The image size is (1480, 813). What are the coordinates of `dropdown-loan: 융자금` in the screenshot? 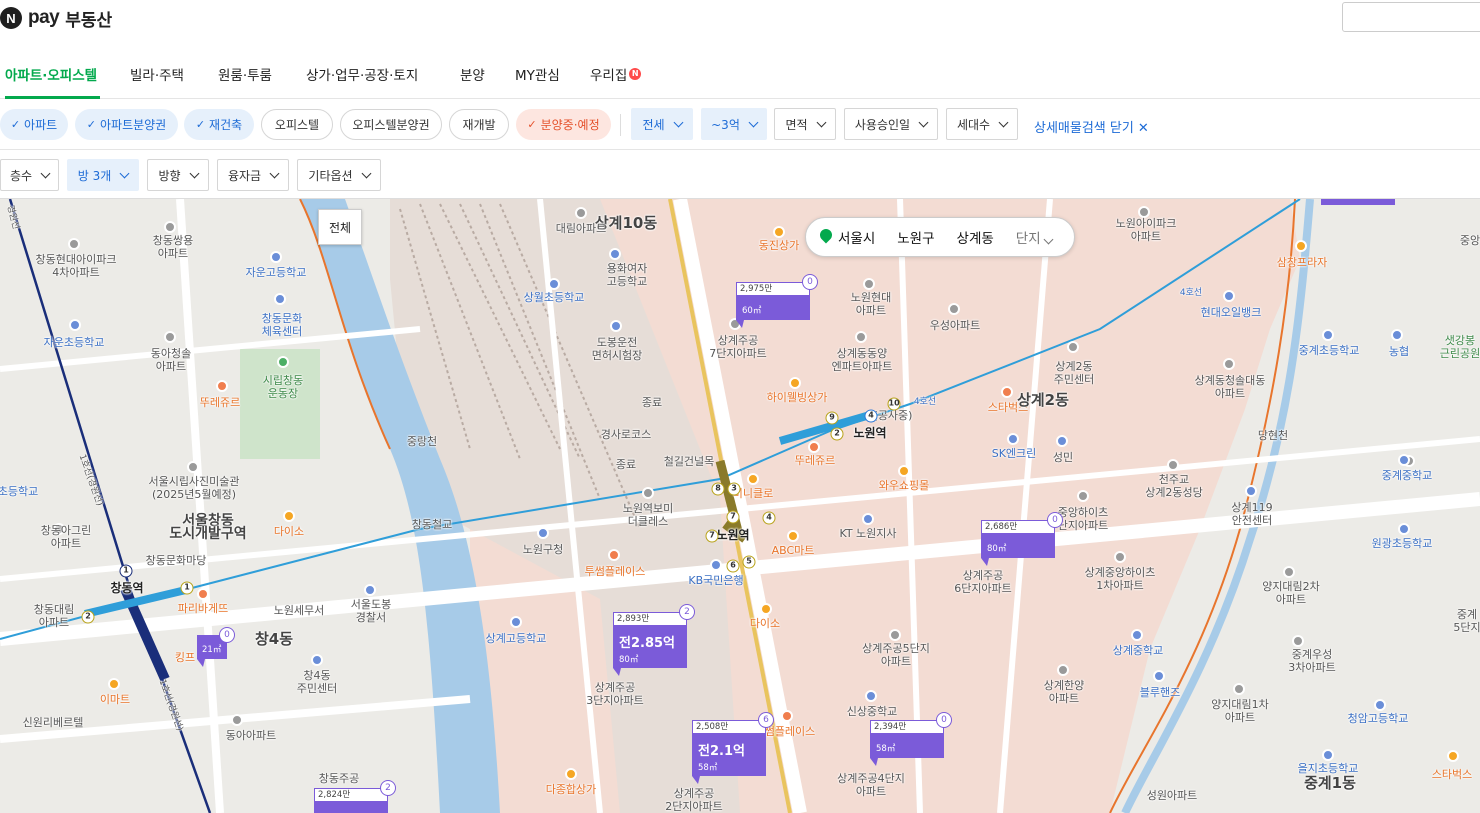 It's located at (253, 175).